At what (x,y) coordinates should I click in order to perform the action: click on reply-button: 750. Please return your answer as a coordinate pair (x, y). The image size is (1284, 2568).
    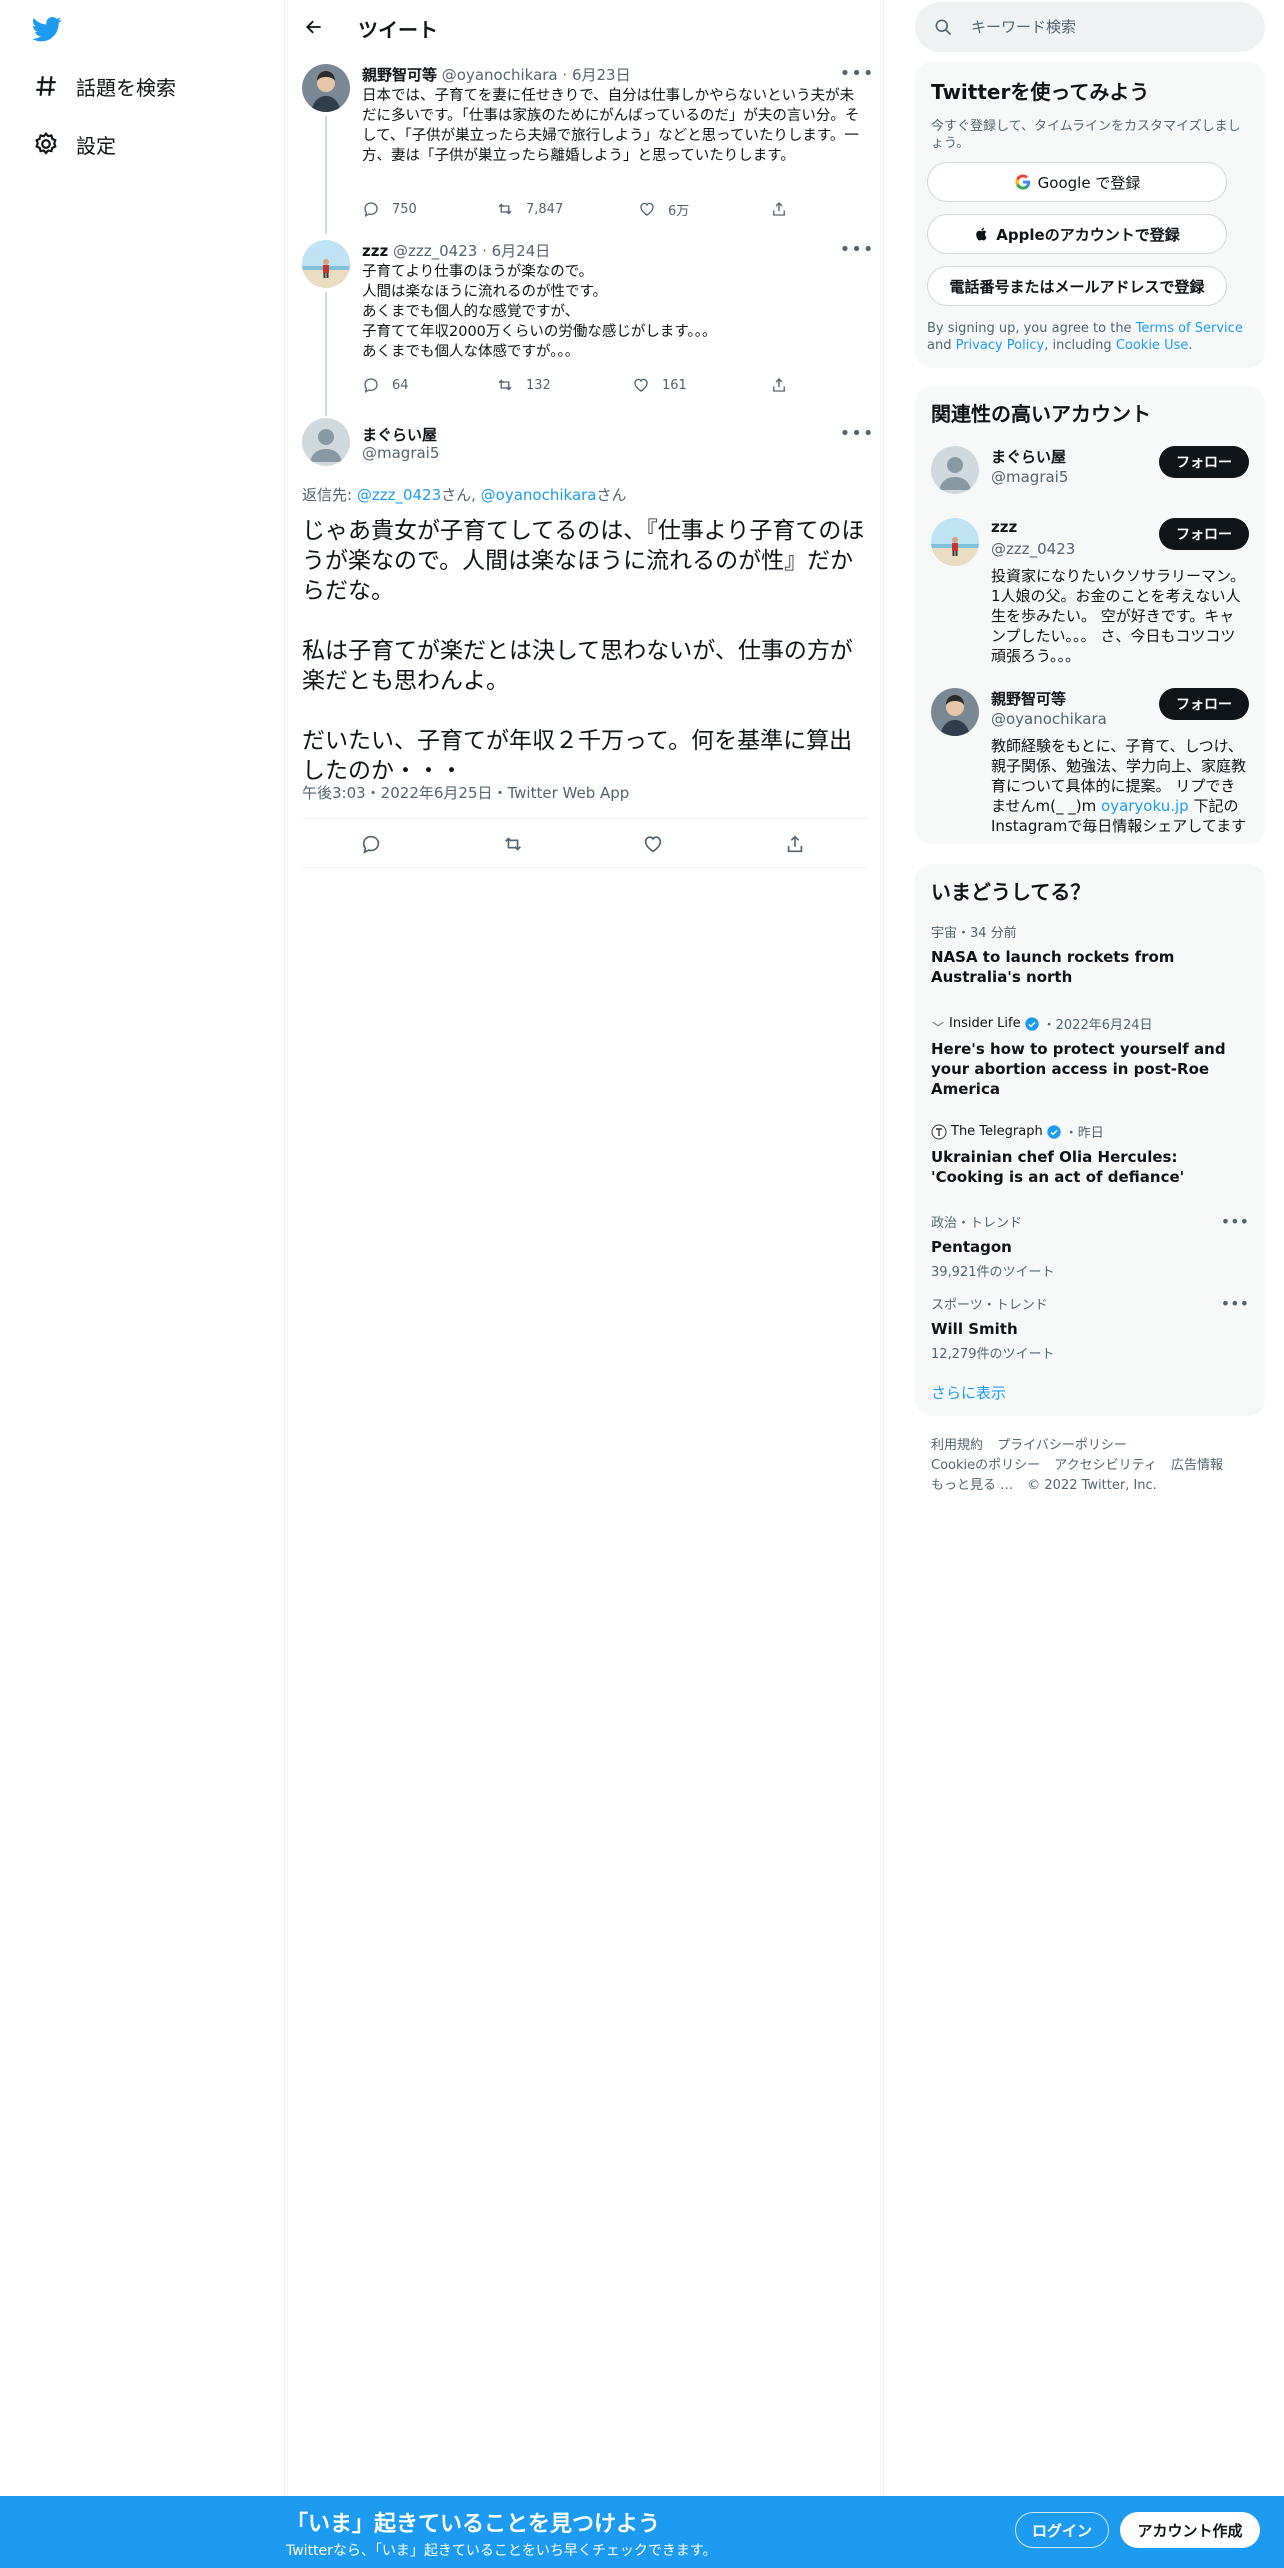
    Looking at the image, I should click on (389, 209).